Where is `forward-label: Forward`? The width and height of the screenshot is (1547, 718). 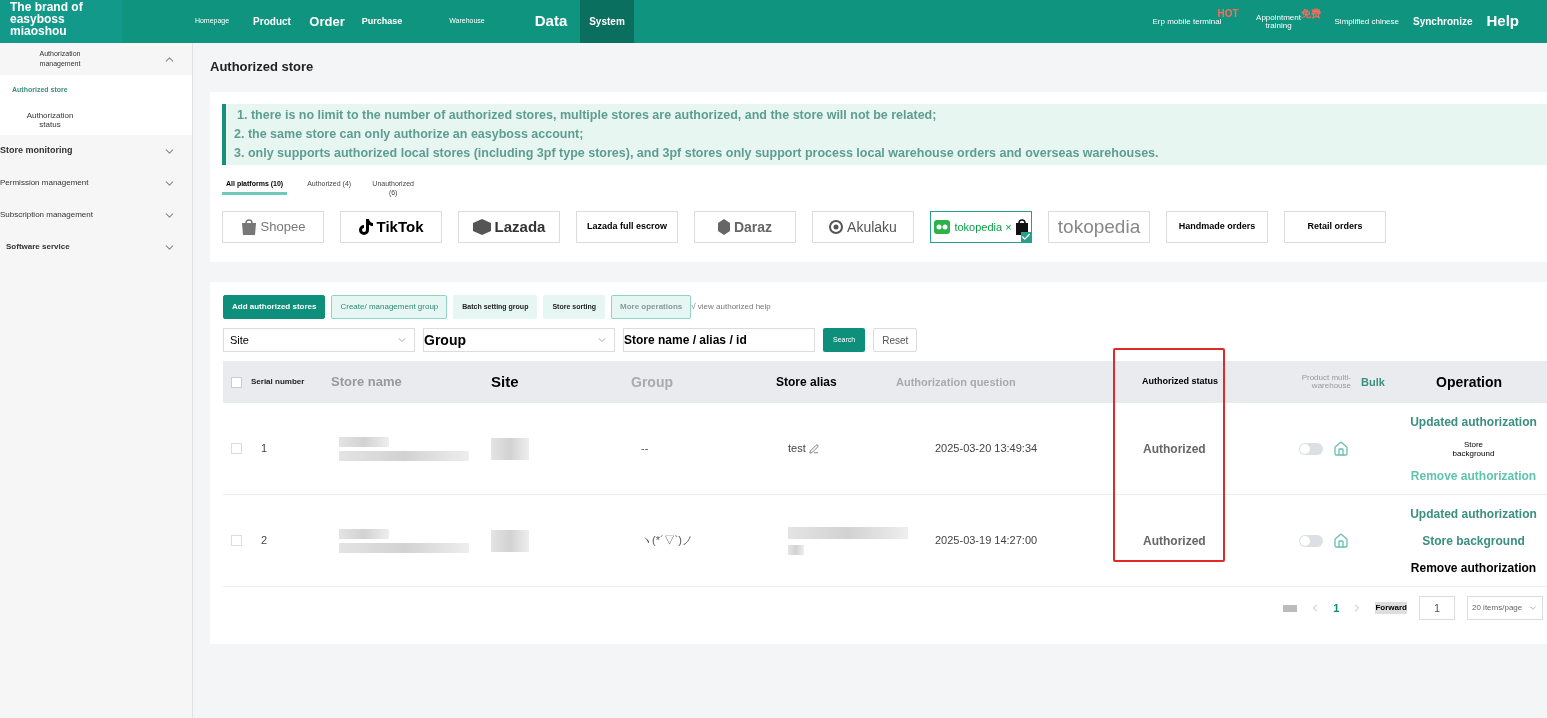 forward-label: Forward is located at coordinates (1391, 608).